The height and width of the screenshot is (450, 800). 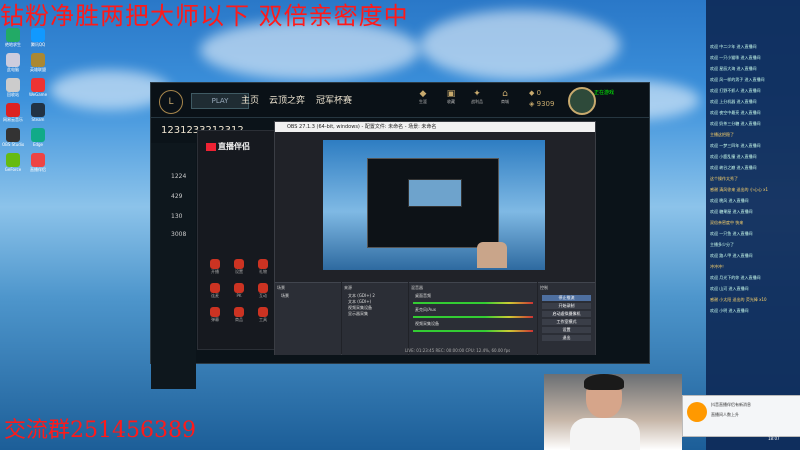 What do you see at coordinates (566, 314) in the screenshot?
I see `control-button: 启动虚拟摄像机` at bounding box center [566, 314].